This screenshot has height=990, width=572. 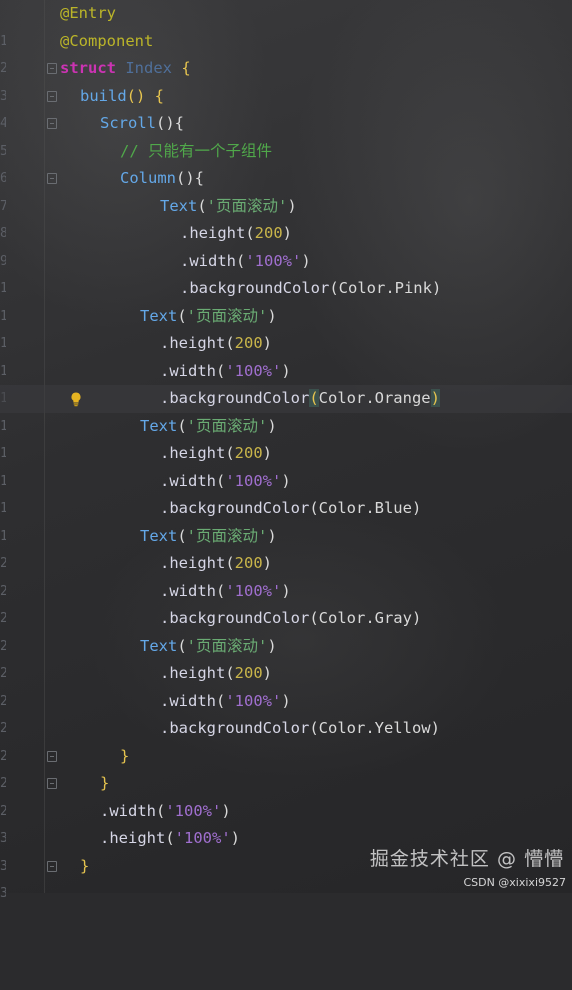 I want to click on code-line: 18 .width('100%'), so click(x=286, y=492).